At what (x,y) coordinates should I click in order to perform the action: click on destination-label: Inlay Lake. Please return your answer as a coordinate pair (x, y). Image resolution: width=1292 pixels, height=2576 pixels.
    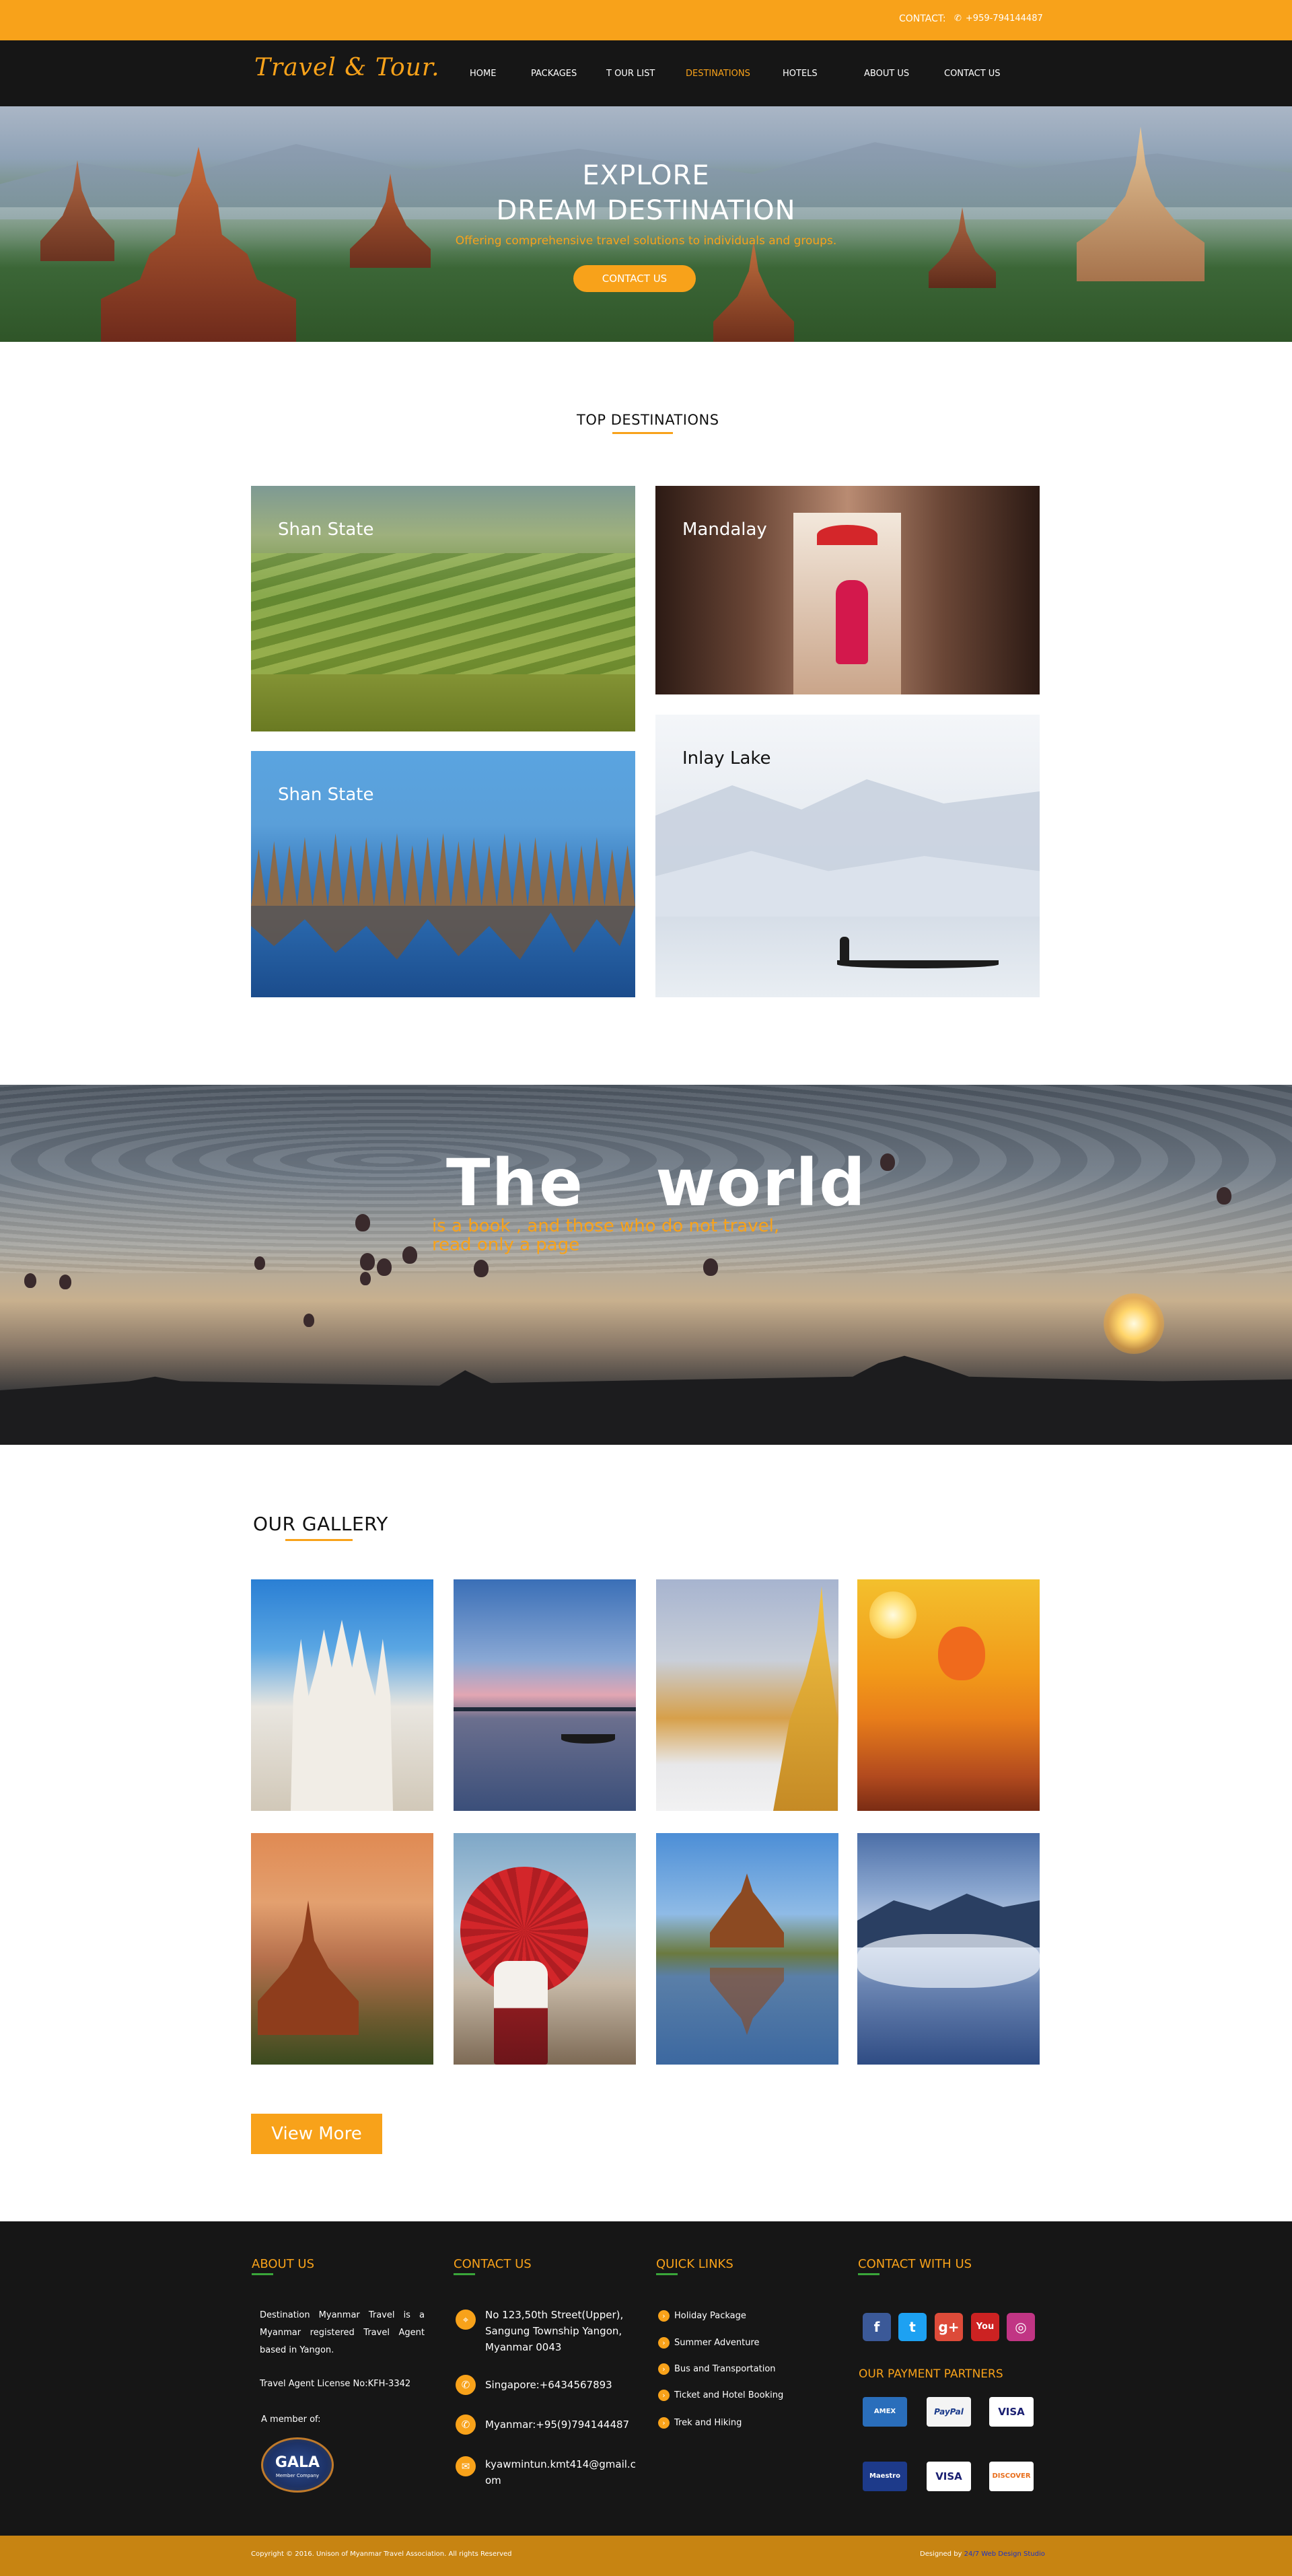
    Looking at the image, I should click on (727, 758).